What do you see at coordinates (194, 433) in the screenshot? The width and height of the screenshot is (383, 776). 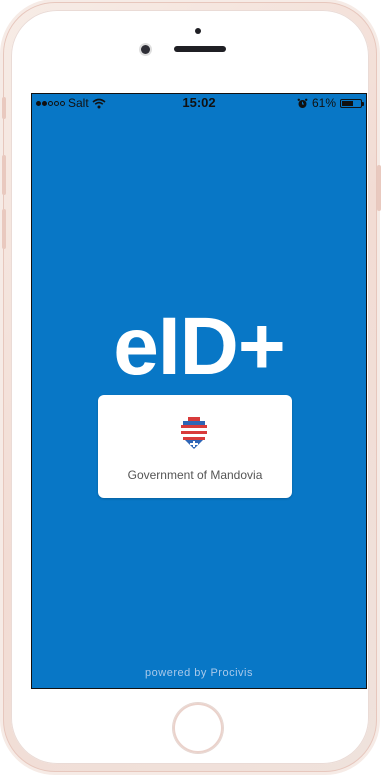 I see `coat-of-arms-icon` at bounding box center [194, 433].